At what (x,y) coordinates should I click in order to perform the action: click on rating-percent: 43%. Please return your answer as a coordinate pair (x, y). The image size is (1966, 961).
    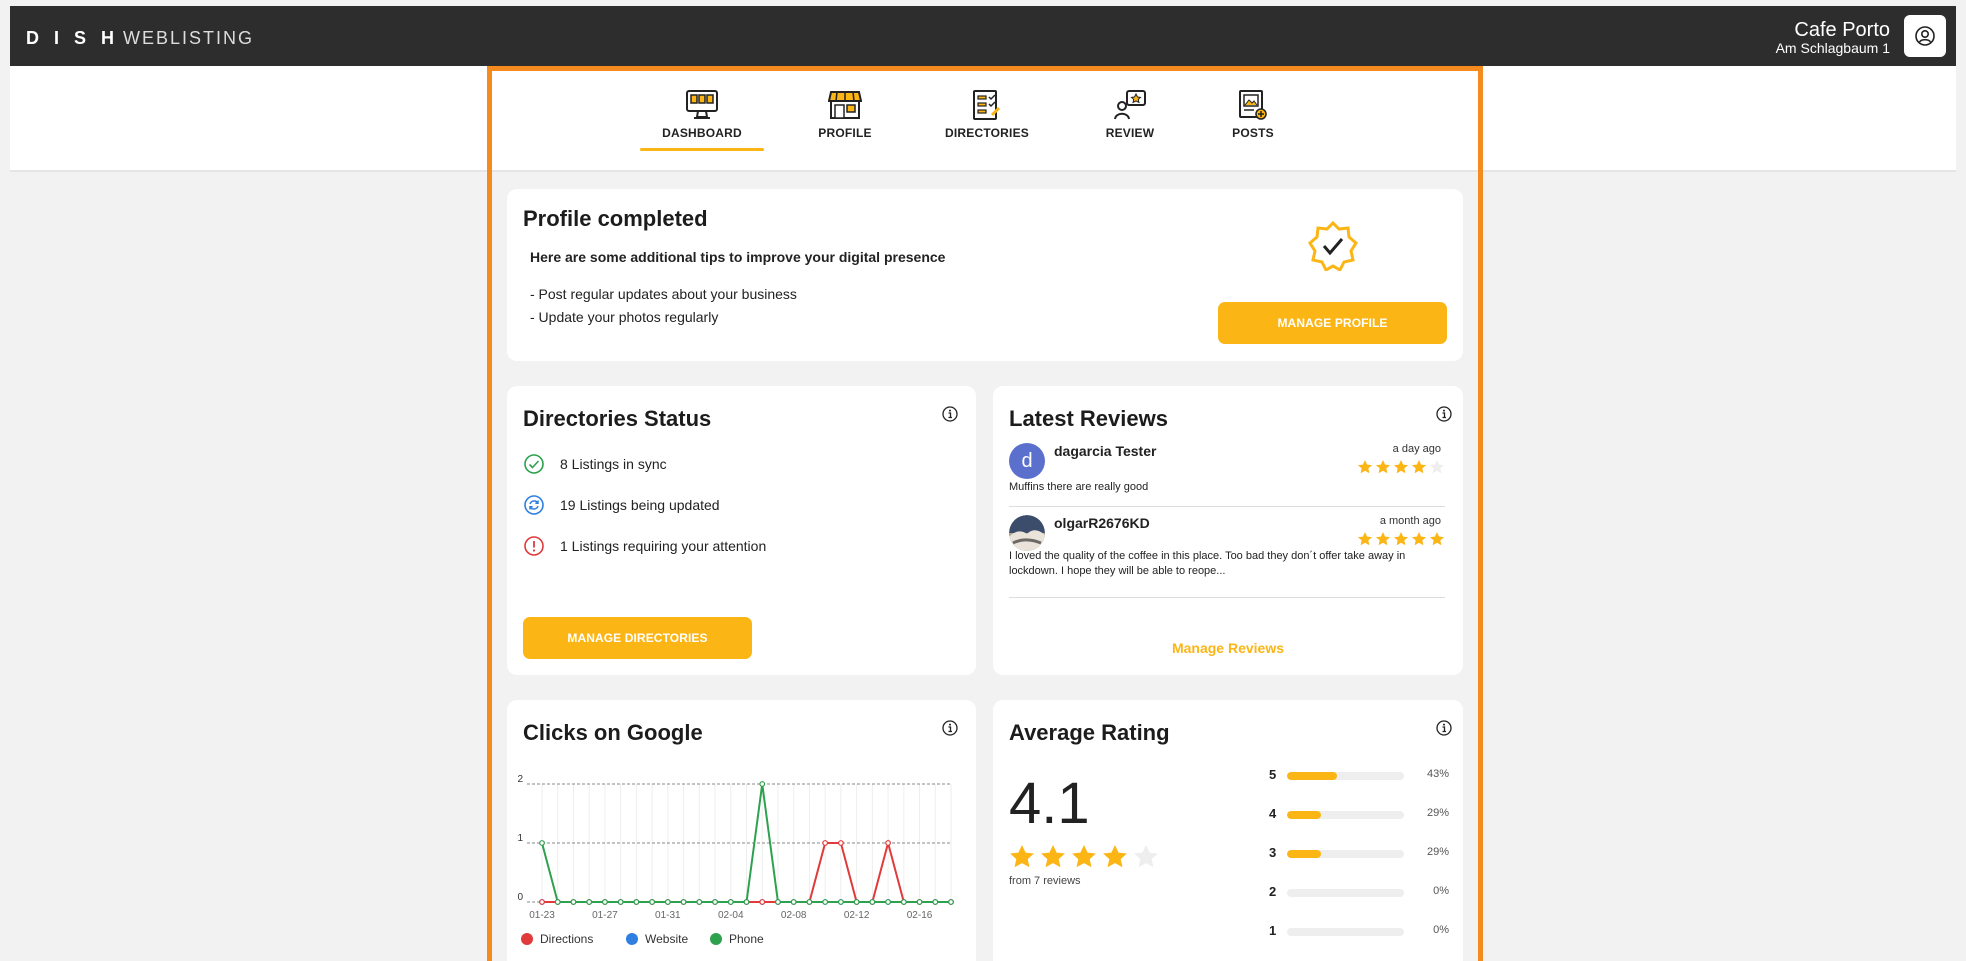
    Looking at the image, I should click on (1437, 774).